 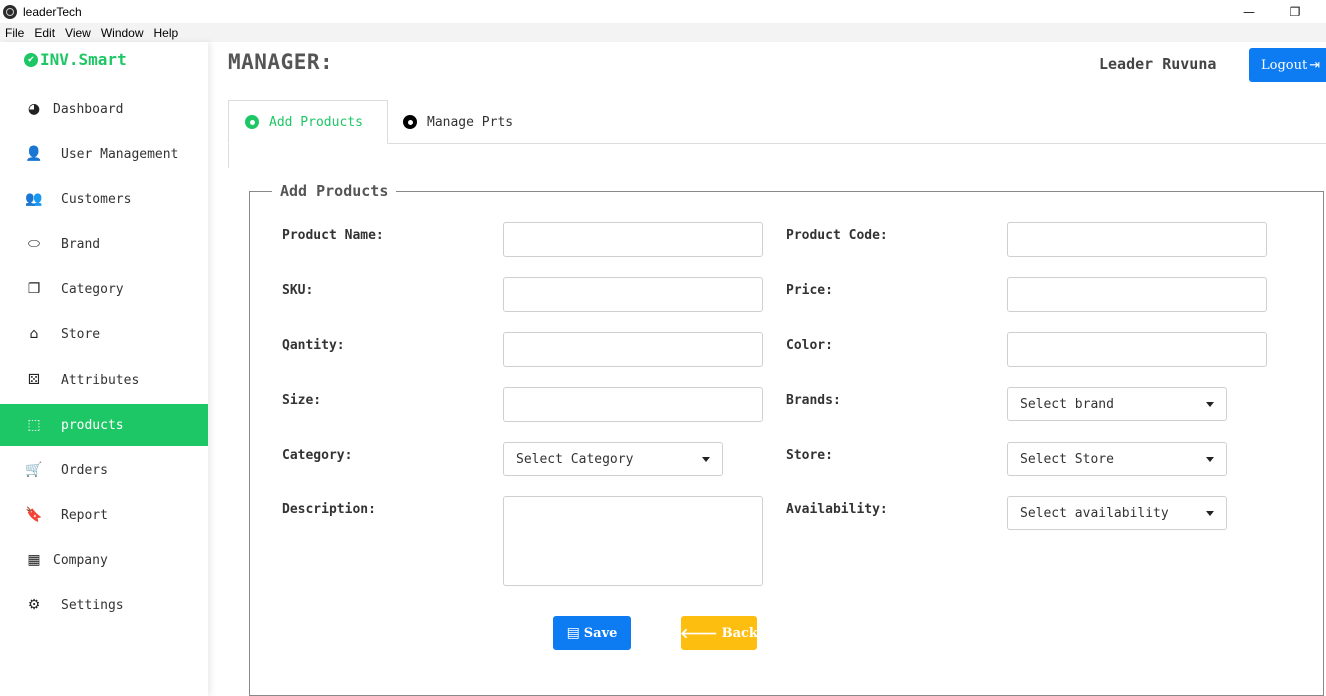 What do you see at coordinates (1158, 64) in the screenshot?
I see `user-name: Leader Ruvuna` at bounding box center [1158, 64].